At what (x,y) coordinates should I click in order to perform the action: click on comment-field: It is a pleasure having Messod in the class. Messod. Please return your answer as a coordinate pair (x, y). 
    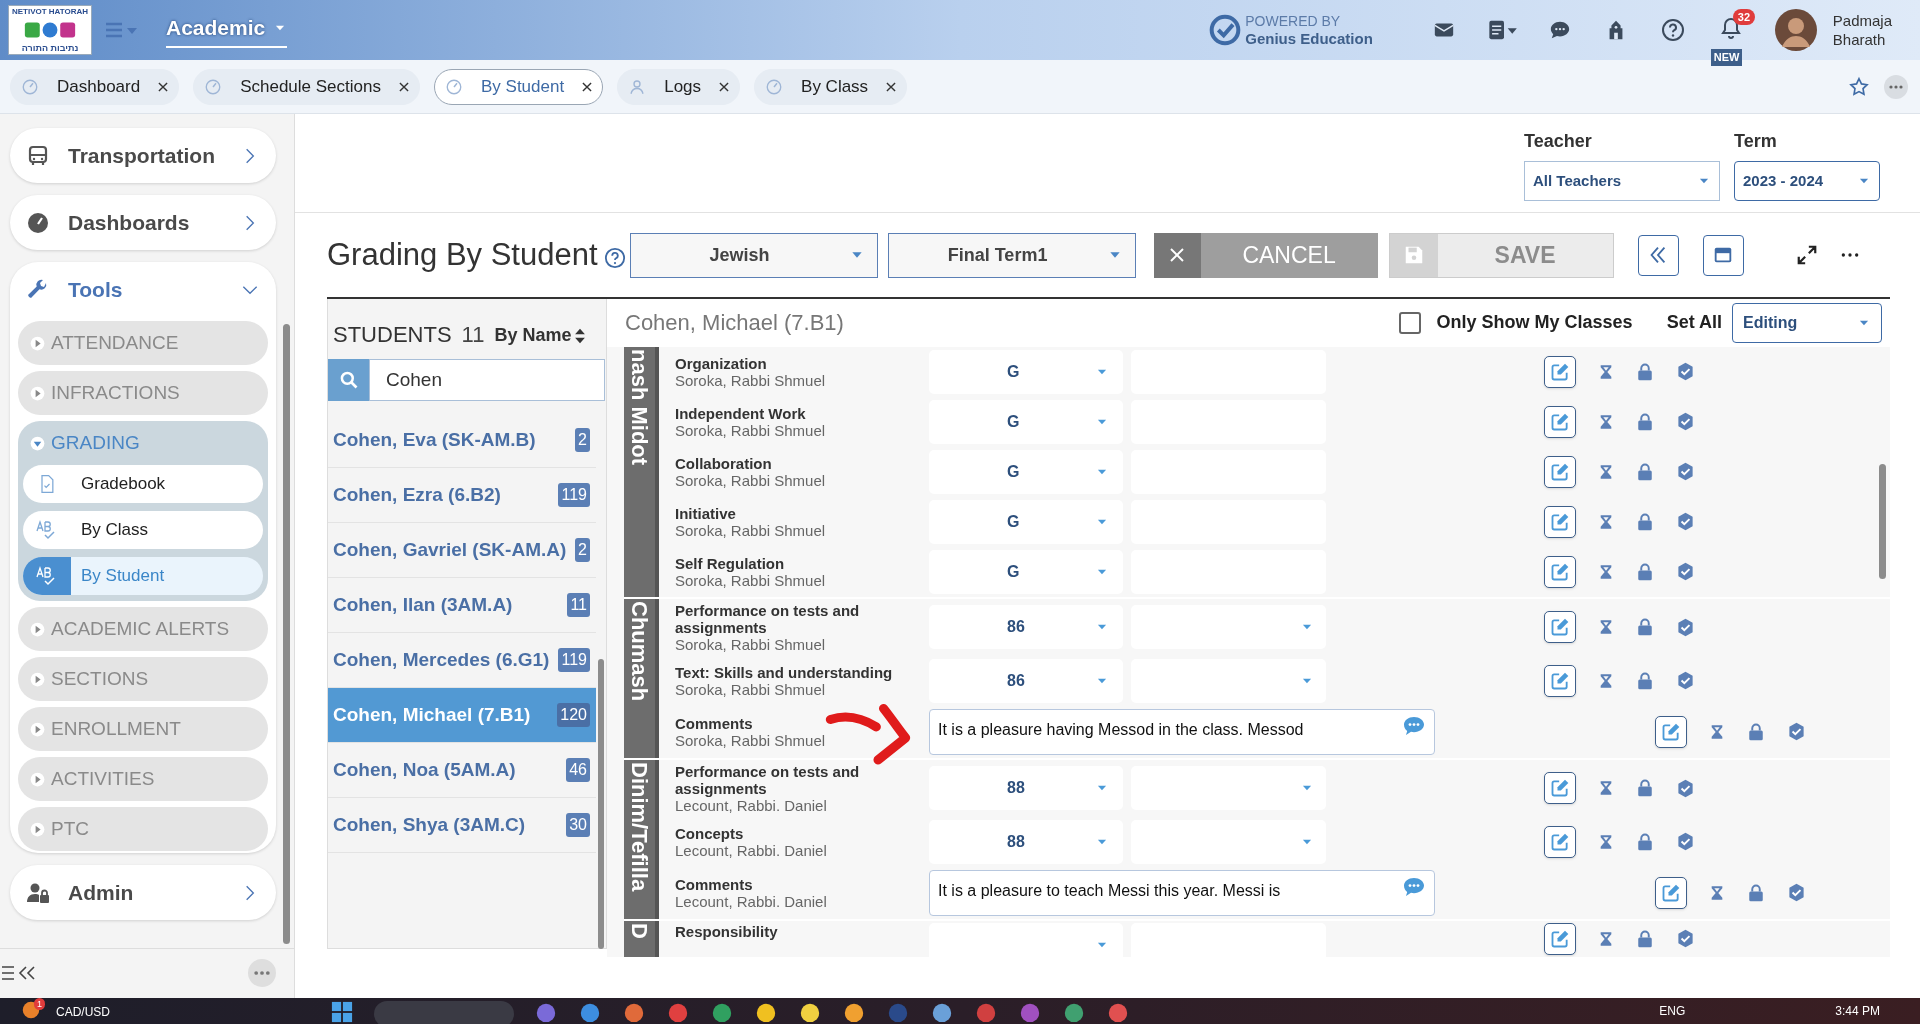
    Looking at the image, I should click on (1182, 731).